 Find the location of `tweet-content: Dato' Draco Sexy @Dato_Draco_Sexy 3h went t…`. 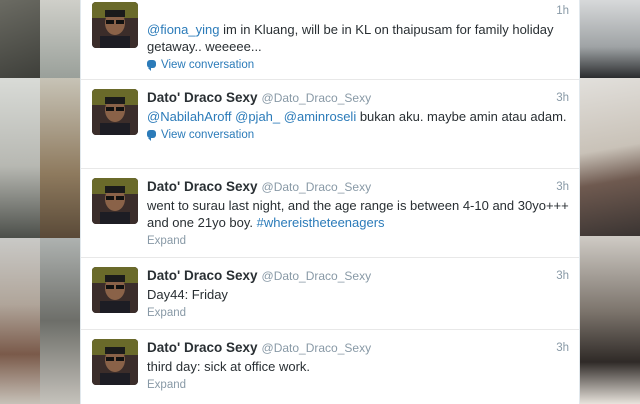

tweet-content: Dato' Draco Sexy @Dato_Draco_Sexy 3h went t… is located at coordinates (358, 213).